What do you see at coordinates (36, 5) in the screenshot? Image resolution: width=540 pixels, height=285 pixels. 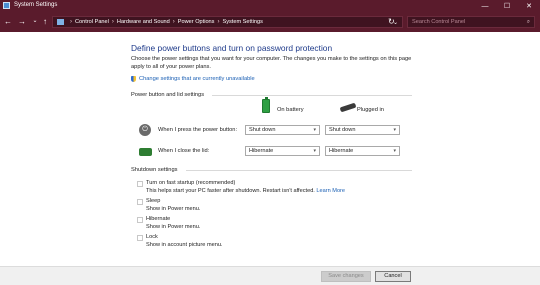 I see `window-title: System Settings` at bounding box center [36, 5].